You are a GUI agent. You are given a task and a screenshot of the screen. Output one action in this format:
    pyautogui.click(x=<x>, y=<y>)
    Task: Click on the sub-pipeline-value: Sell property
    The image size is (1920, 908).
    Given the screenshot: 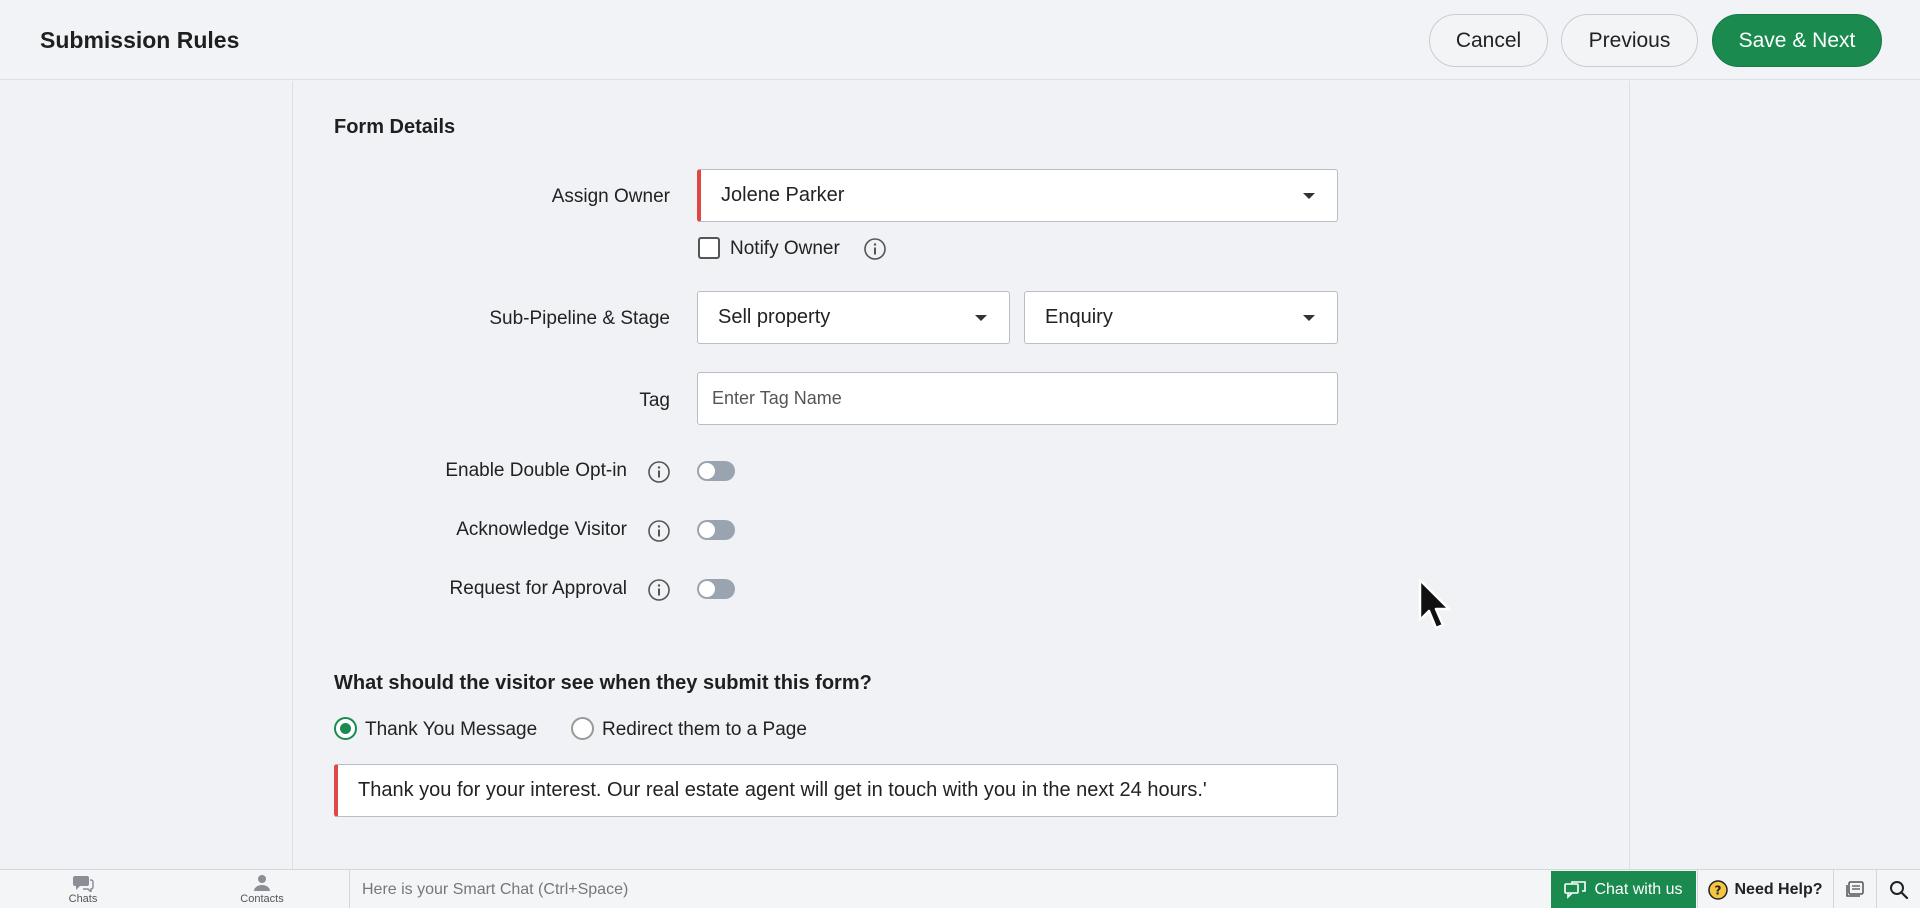 What is the action you would take?
    pyautogui.click(x=774, y=317)
    